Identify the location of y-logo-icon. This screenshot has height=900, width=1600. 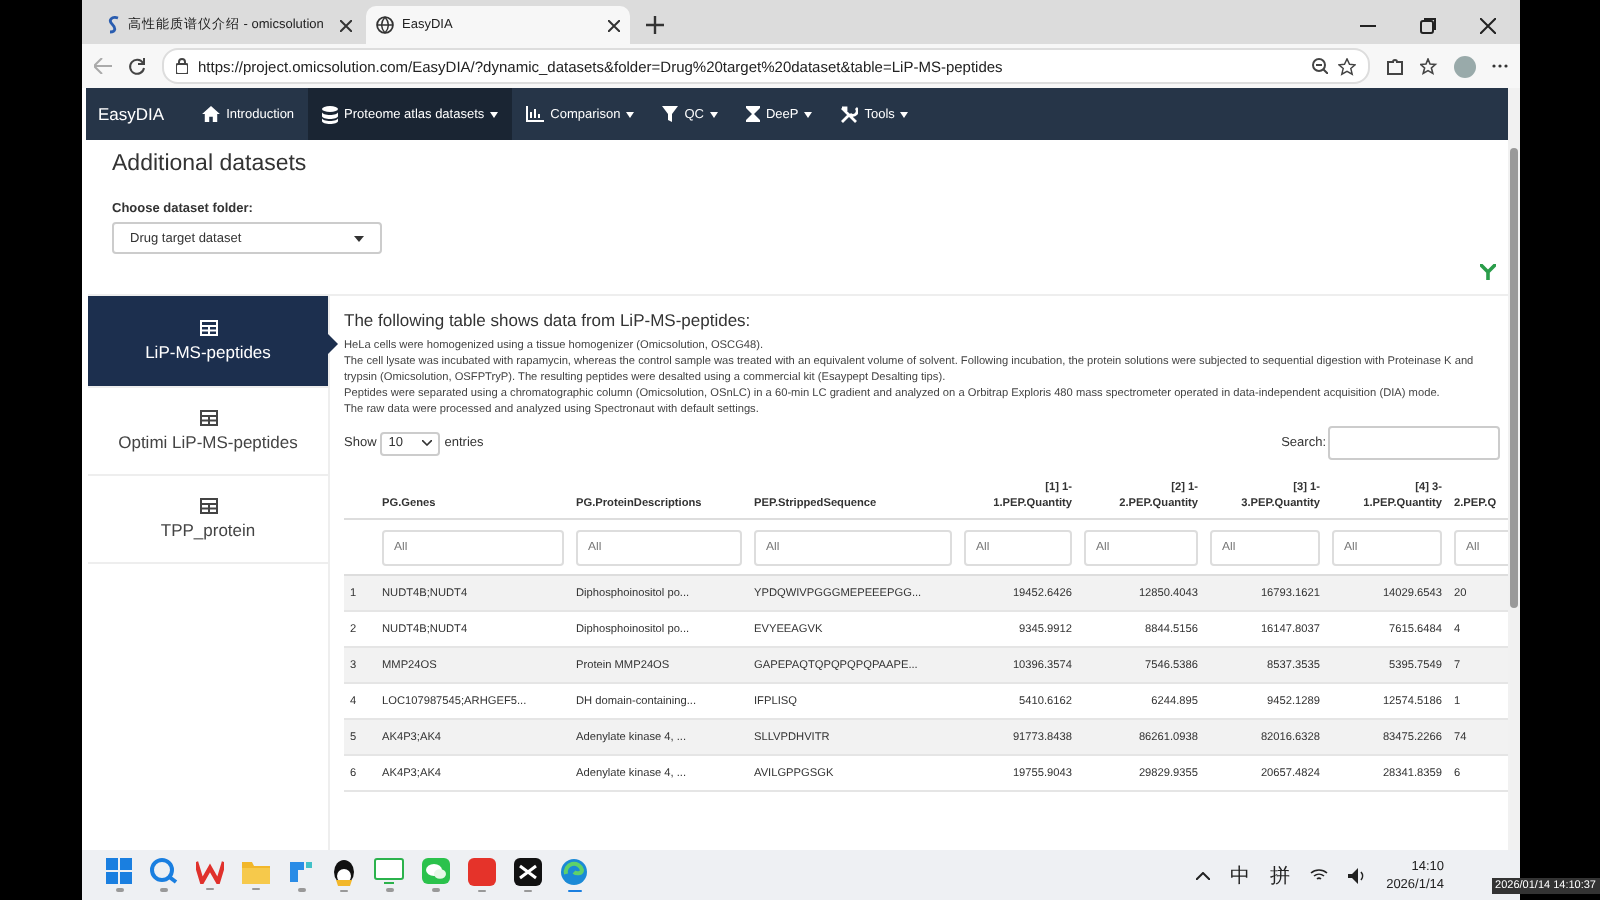
(1488, 272).